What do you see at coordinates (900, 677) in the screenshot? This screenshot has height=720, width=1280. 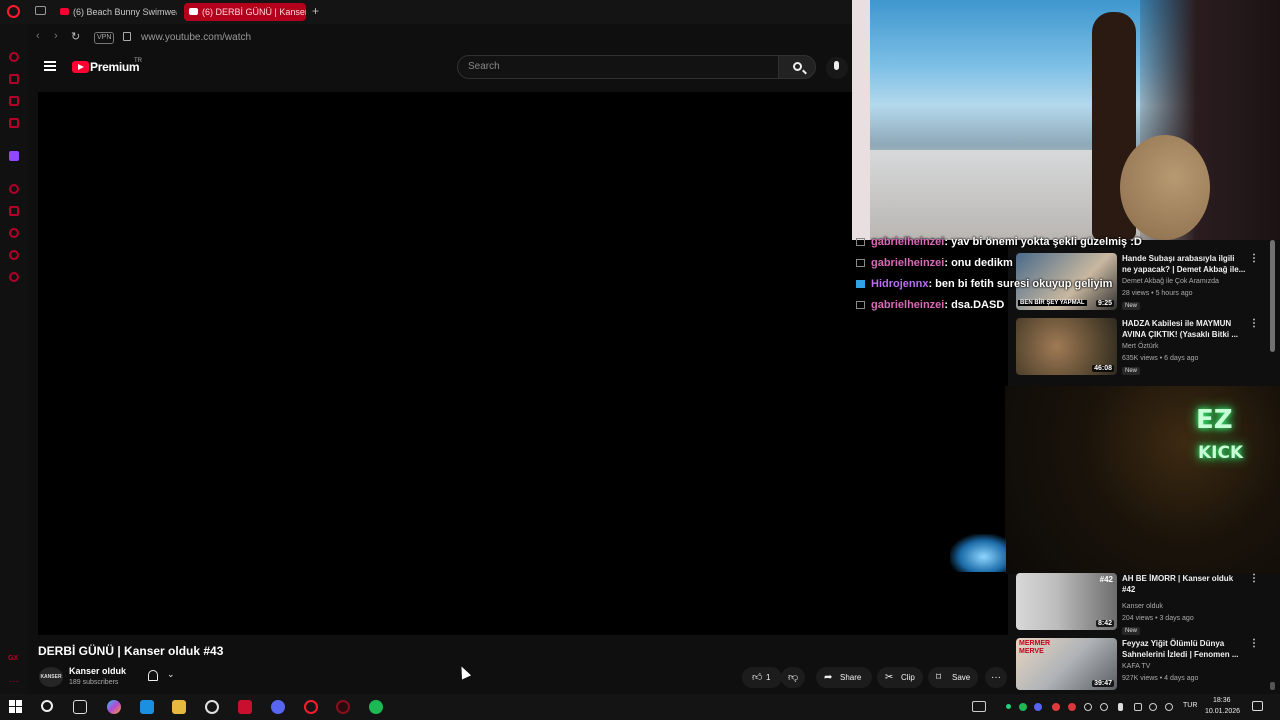 I see `clip-button: ✂ Clip` at bounding box center [900, 677].